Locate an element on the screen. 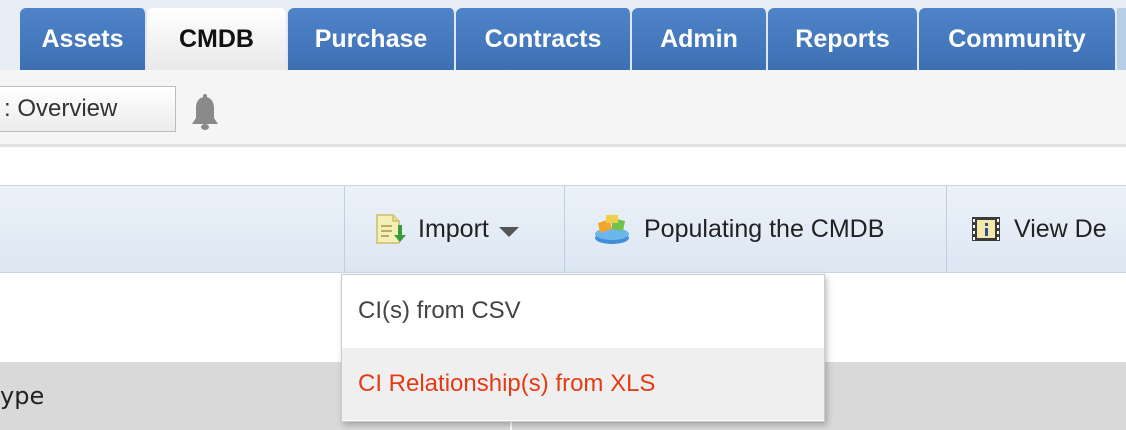 Image resolution: width=1126 pixels, height=430 pixels. populating-cmdb-label: Populating the CMDB is located at coordinates (764, 228).